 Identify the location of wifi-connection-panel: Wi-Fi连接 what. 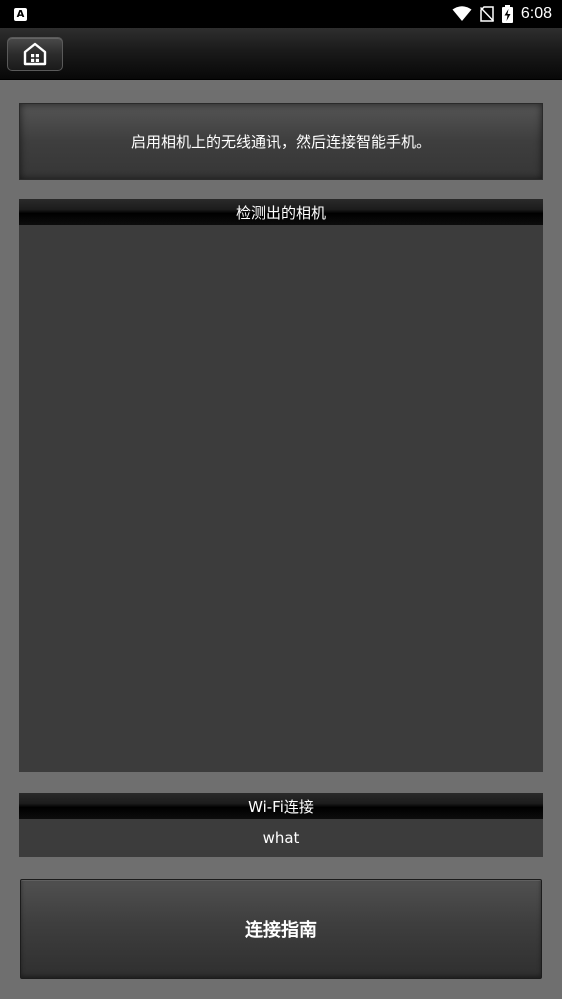
(281, 825).